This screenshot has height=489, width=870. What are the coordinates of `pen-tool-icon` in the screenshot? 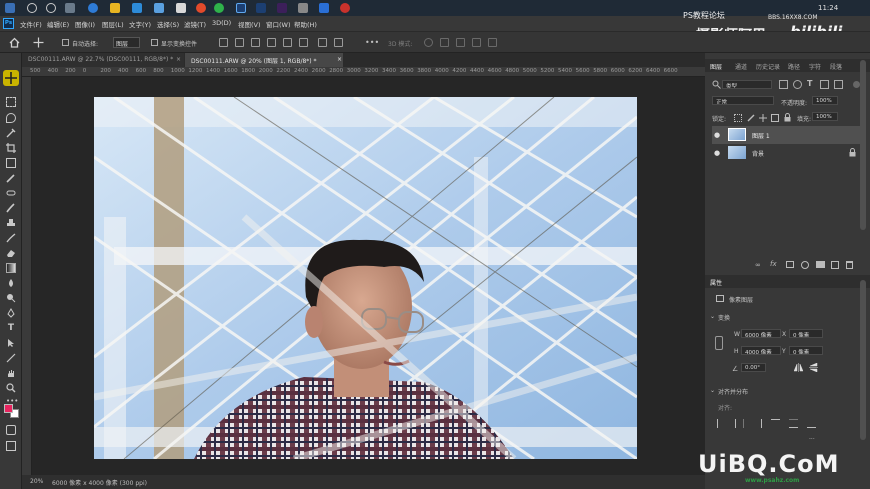 It's located at (11, 313).